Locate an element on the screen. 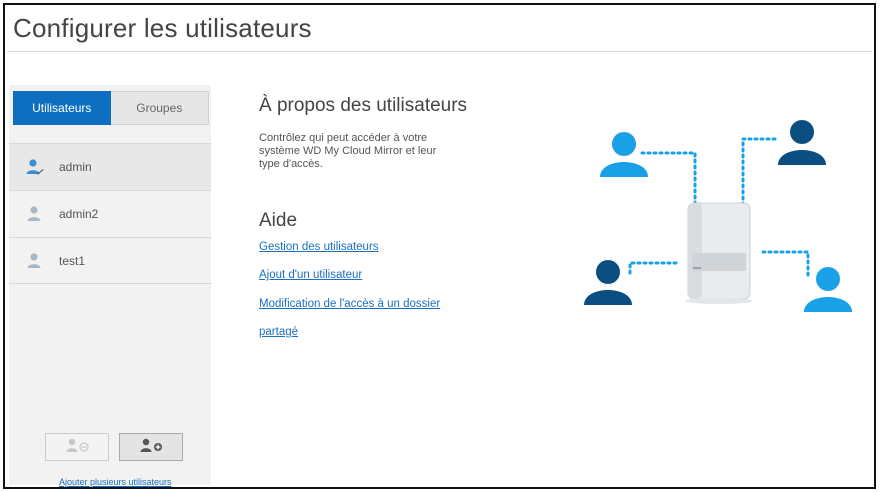  about-line: Contrôlez qui peut accéder à votre is located at coordinates (343, 138).